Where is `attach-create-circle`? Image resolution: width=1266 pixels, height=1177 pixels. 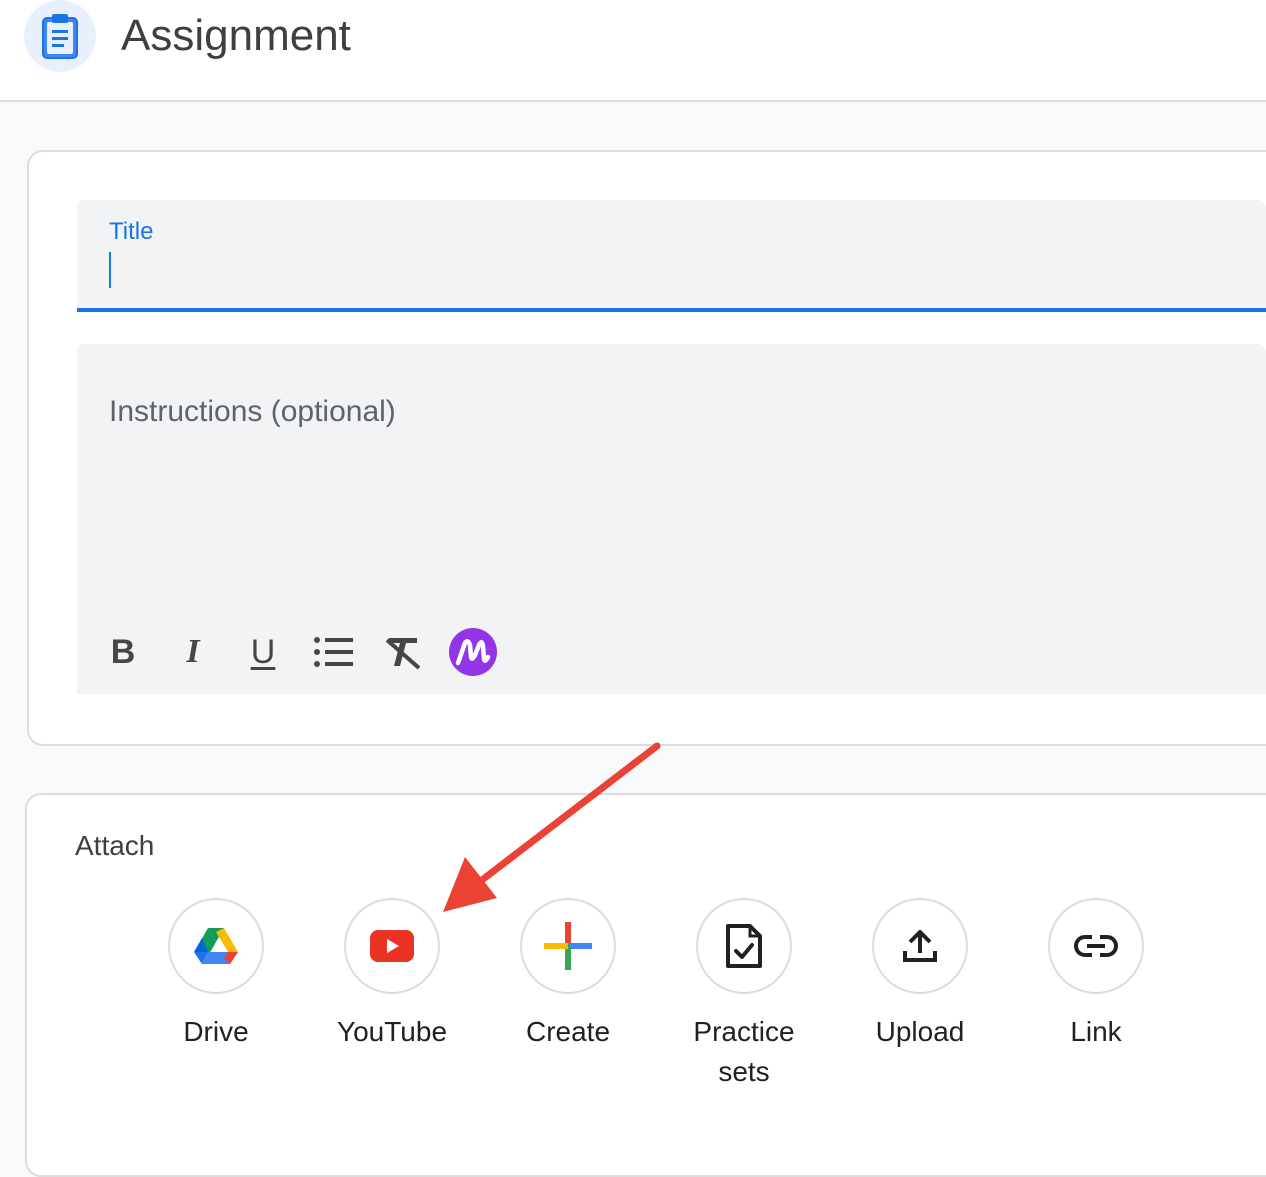
attach-create-circle is located at coordinates (568, 946).